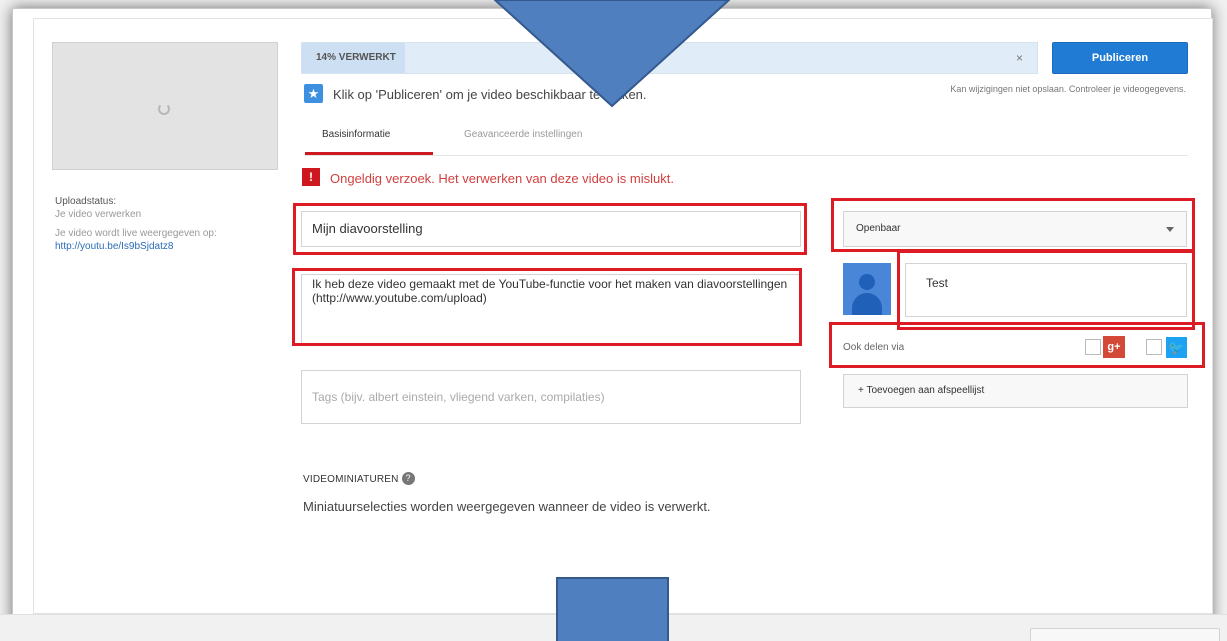 This screenshot has height=641, width=1227. I want to click on avatar-icon, so click(867, 289).